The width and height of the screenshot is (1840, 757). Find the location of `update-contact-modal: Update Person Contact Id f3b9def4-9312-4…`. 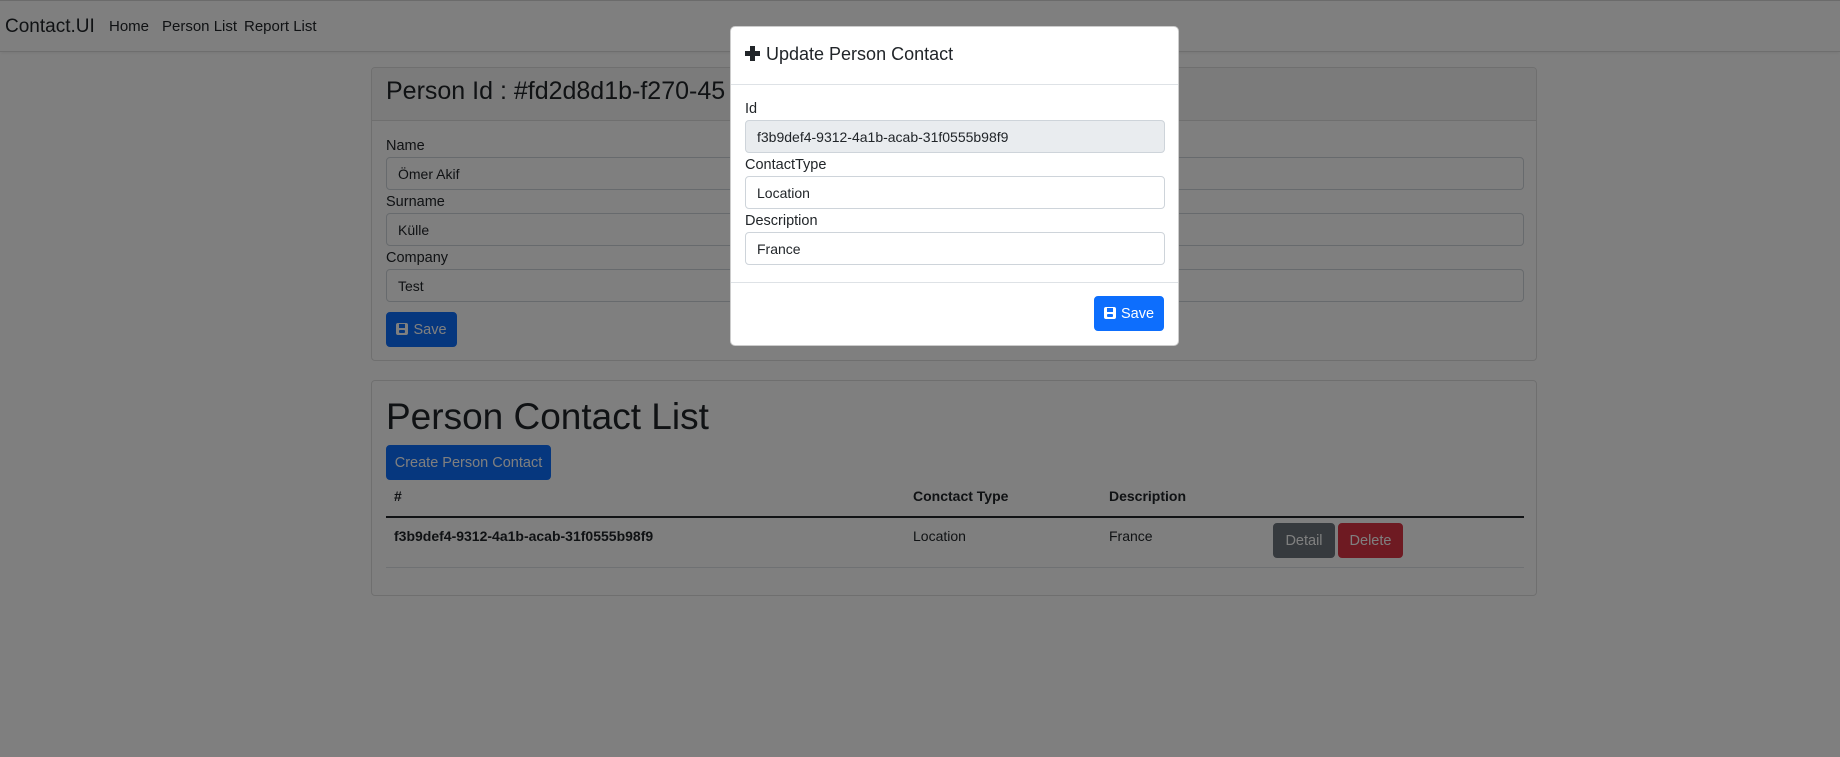

update-contact-modal: Update Person Contact Id f3b9def4-9312-4… is located at coordinates (954, 186).